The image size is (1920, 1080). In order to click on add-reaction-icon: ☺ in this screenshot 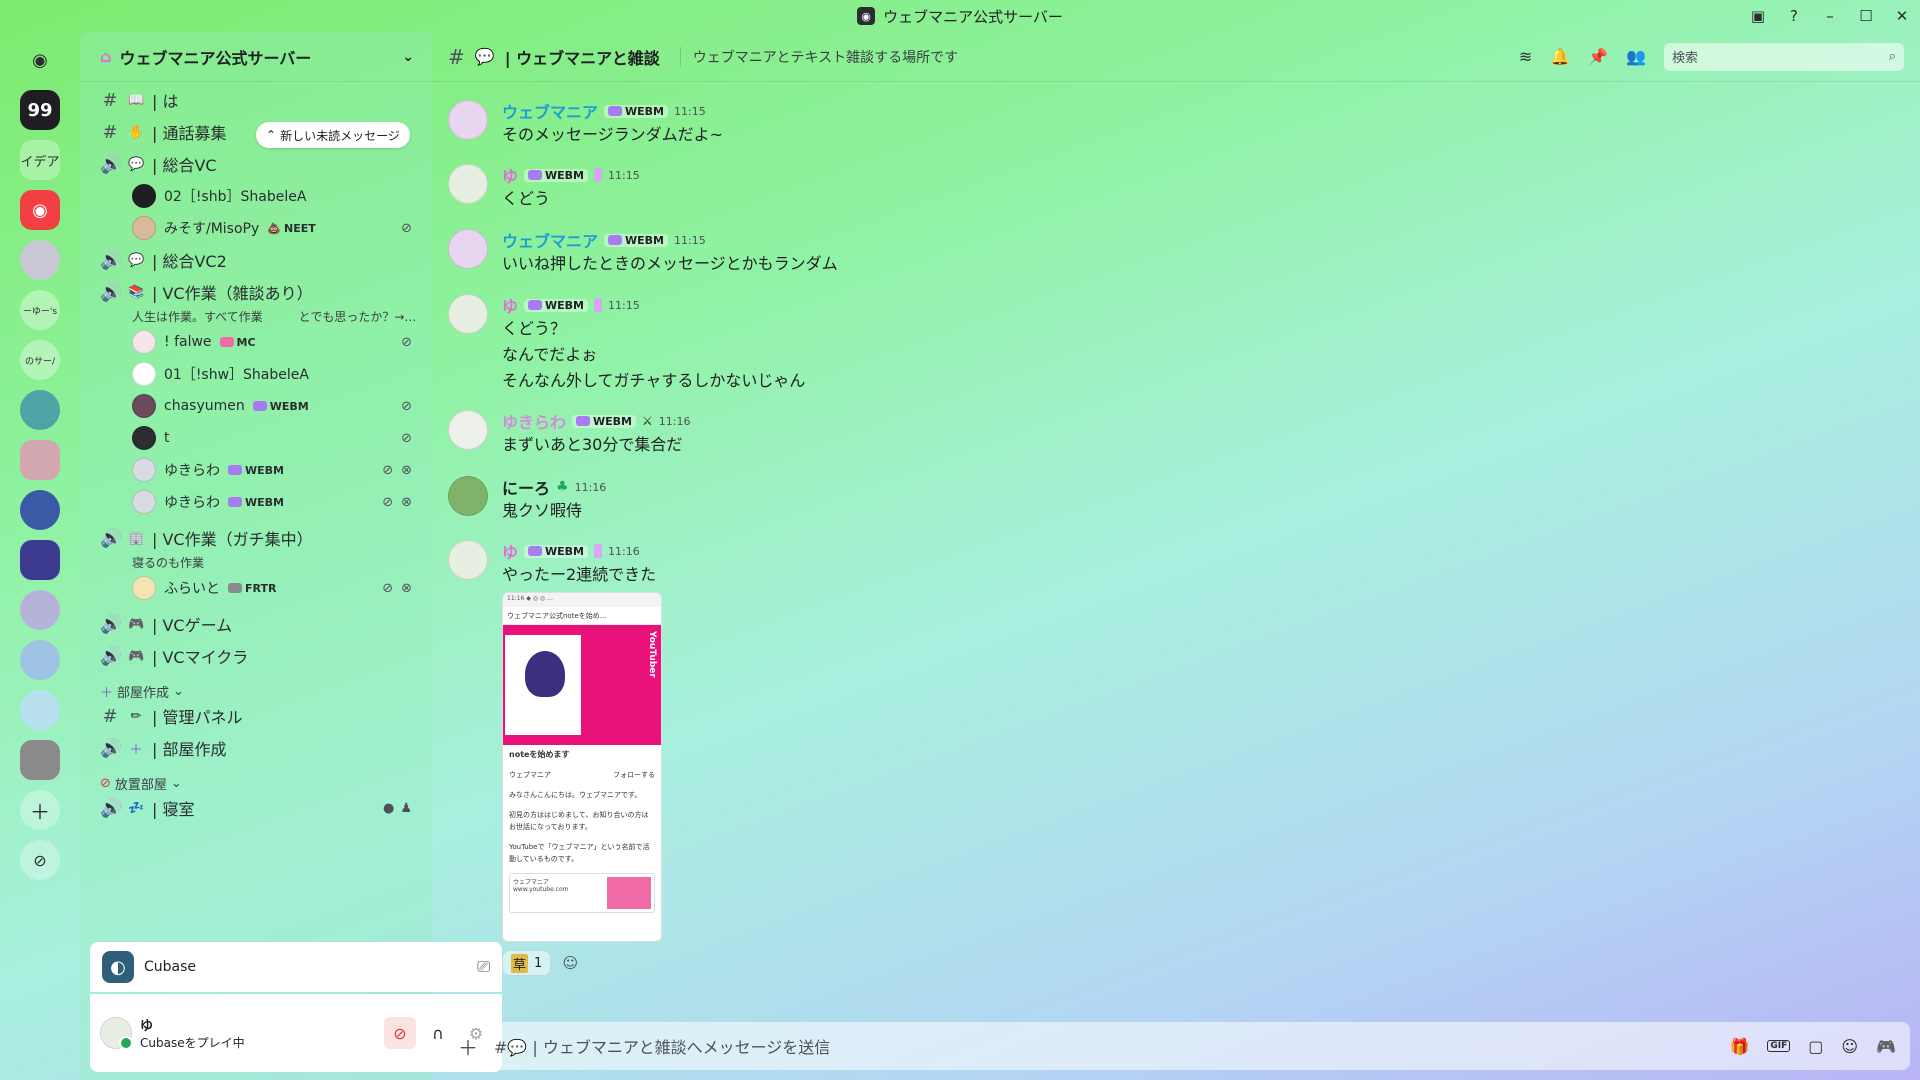, I will do `click(570, 963)`.